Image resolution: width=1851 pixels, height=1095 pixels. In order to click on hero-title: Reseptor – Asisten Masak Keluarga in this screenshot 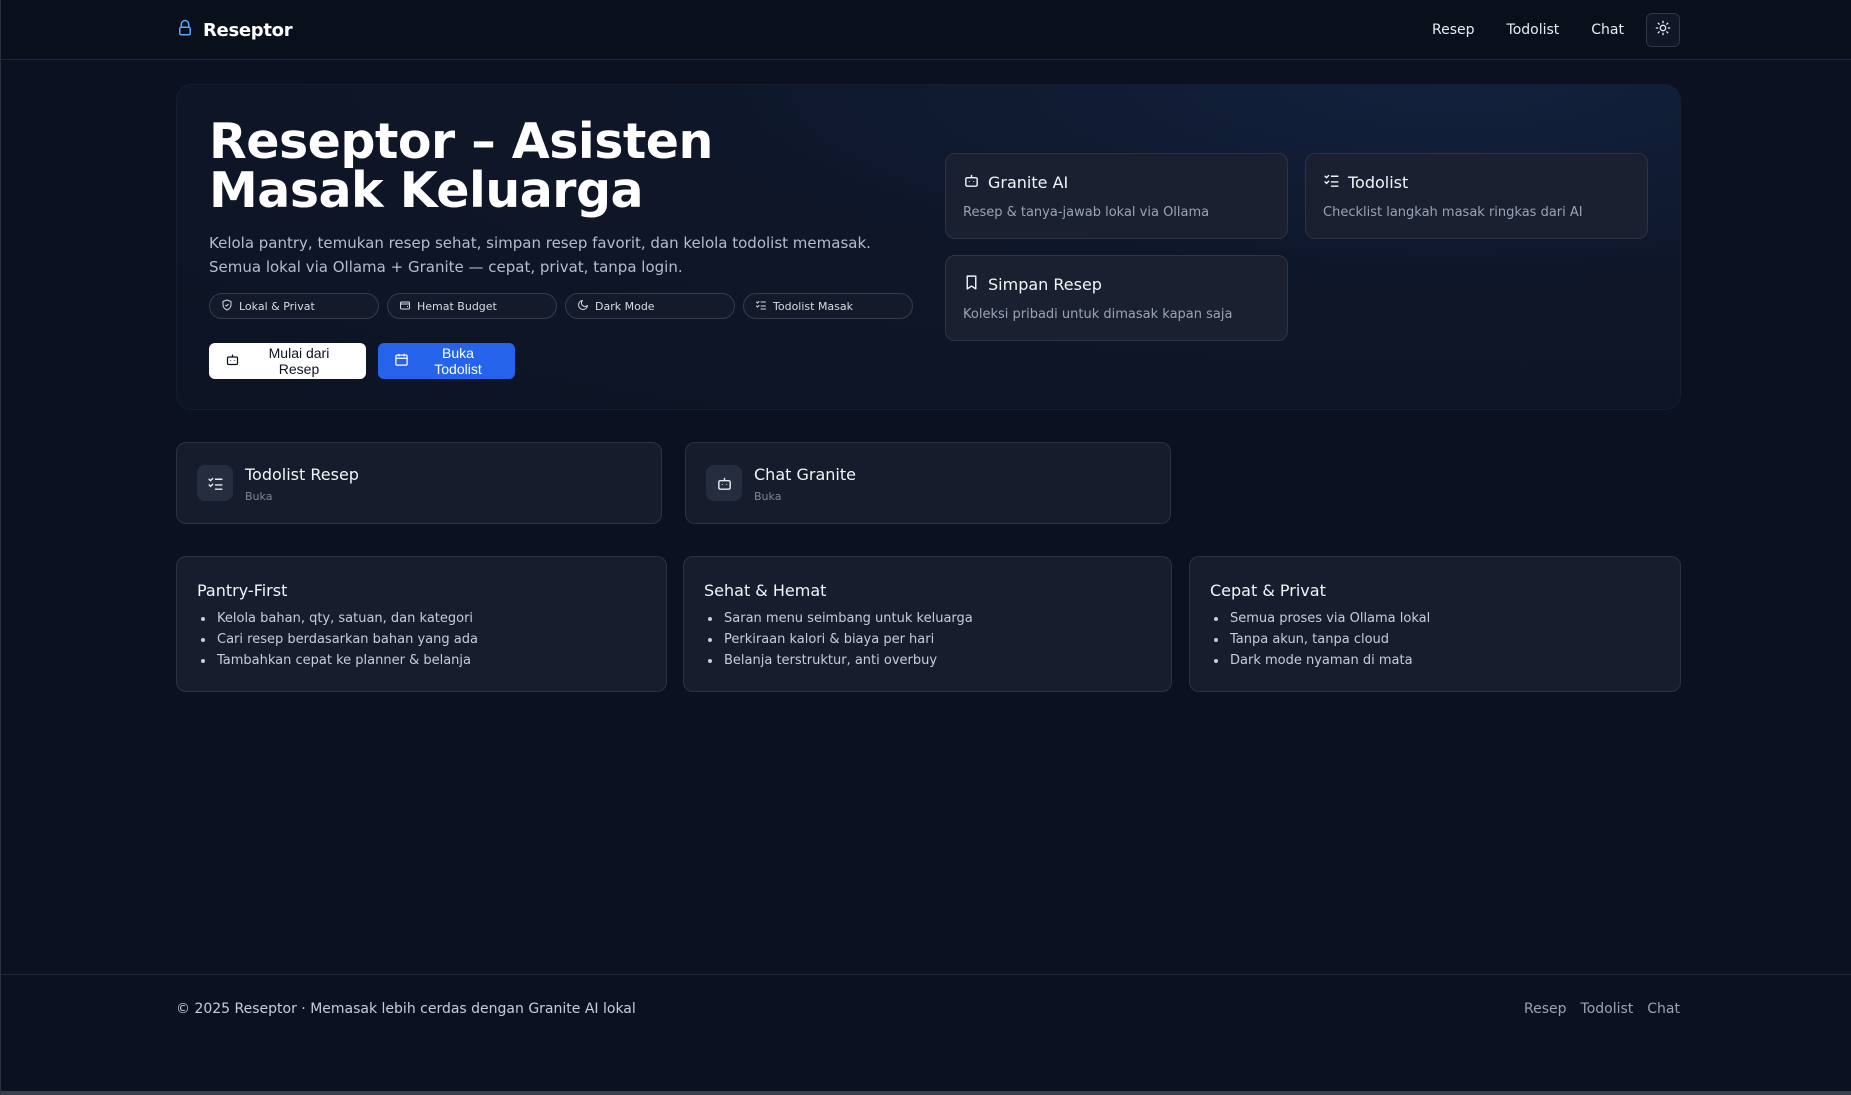, I will do `click(461, 166)`.